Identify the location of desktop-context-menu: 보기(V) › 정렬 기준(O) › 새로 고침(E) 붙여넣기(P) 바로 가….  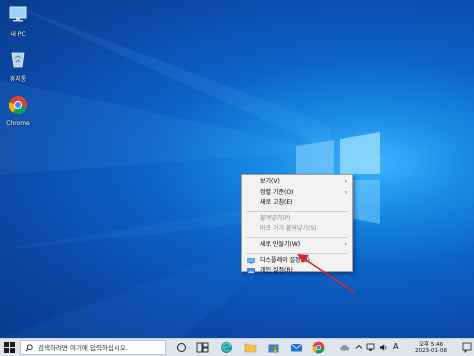
(297, 224).